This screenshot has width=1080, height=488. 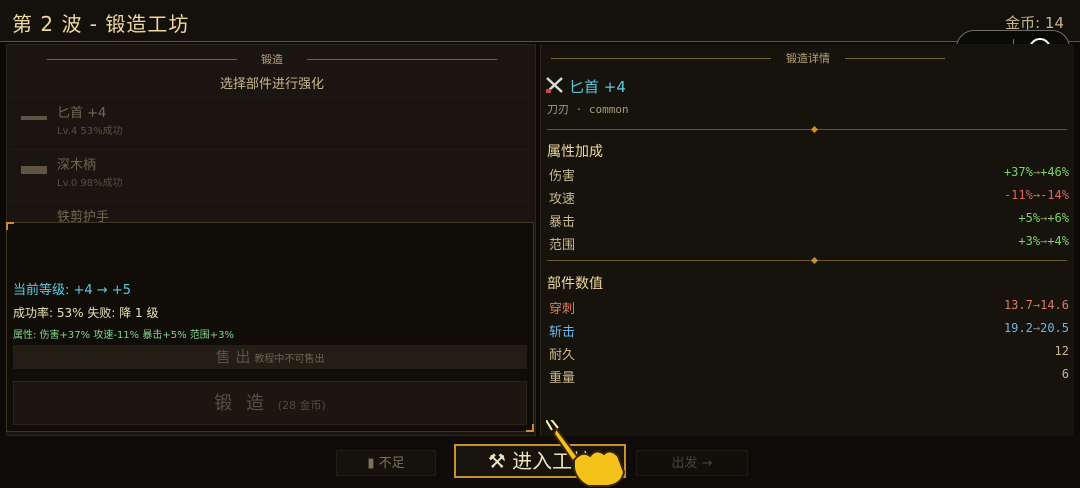 What do you see at coordinates (90, 131) in the screenshot?
I see `part-meta: Lv.4 53%成功` at bounding box center [90, 131].